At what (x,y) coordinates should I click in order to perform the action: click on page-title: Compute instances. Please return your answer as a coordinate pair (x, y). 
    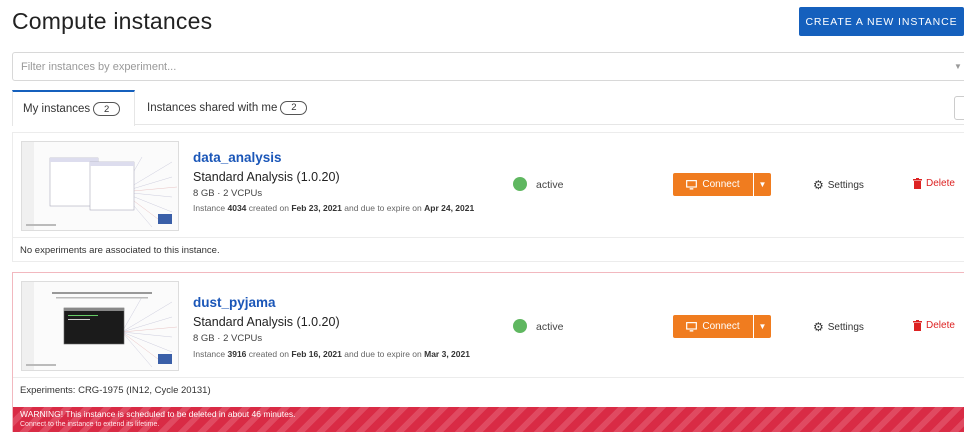
    Looking at the image, I should click on (112, 21).